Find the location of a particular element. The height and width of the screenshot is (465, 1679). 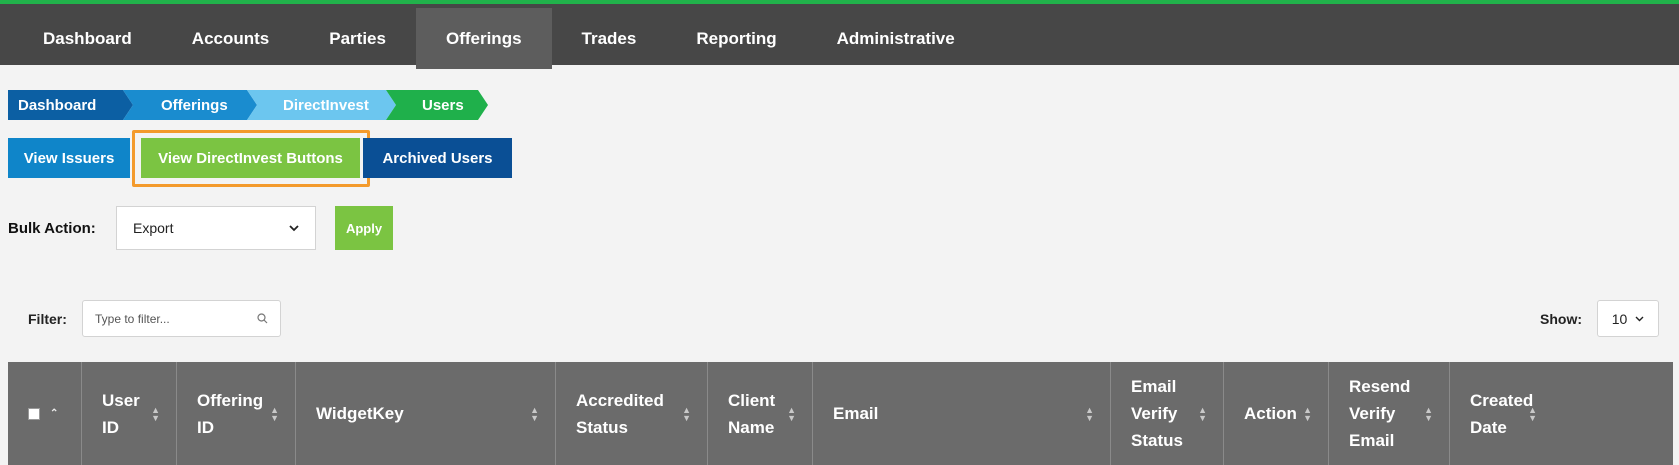

nav-offerings: Offerings is located at coordinates (483, 38).